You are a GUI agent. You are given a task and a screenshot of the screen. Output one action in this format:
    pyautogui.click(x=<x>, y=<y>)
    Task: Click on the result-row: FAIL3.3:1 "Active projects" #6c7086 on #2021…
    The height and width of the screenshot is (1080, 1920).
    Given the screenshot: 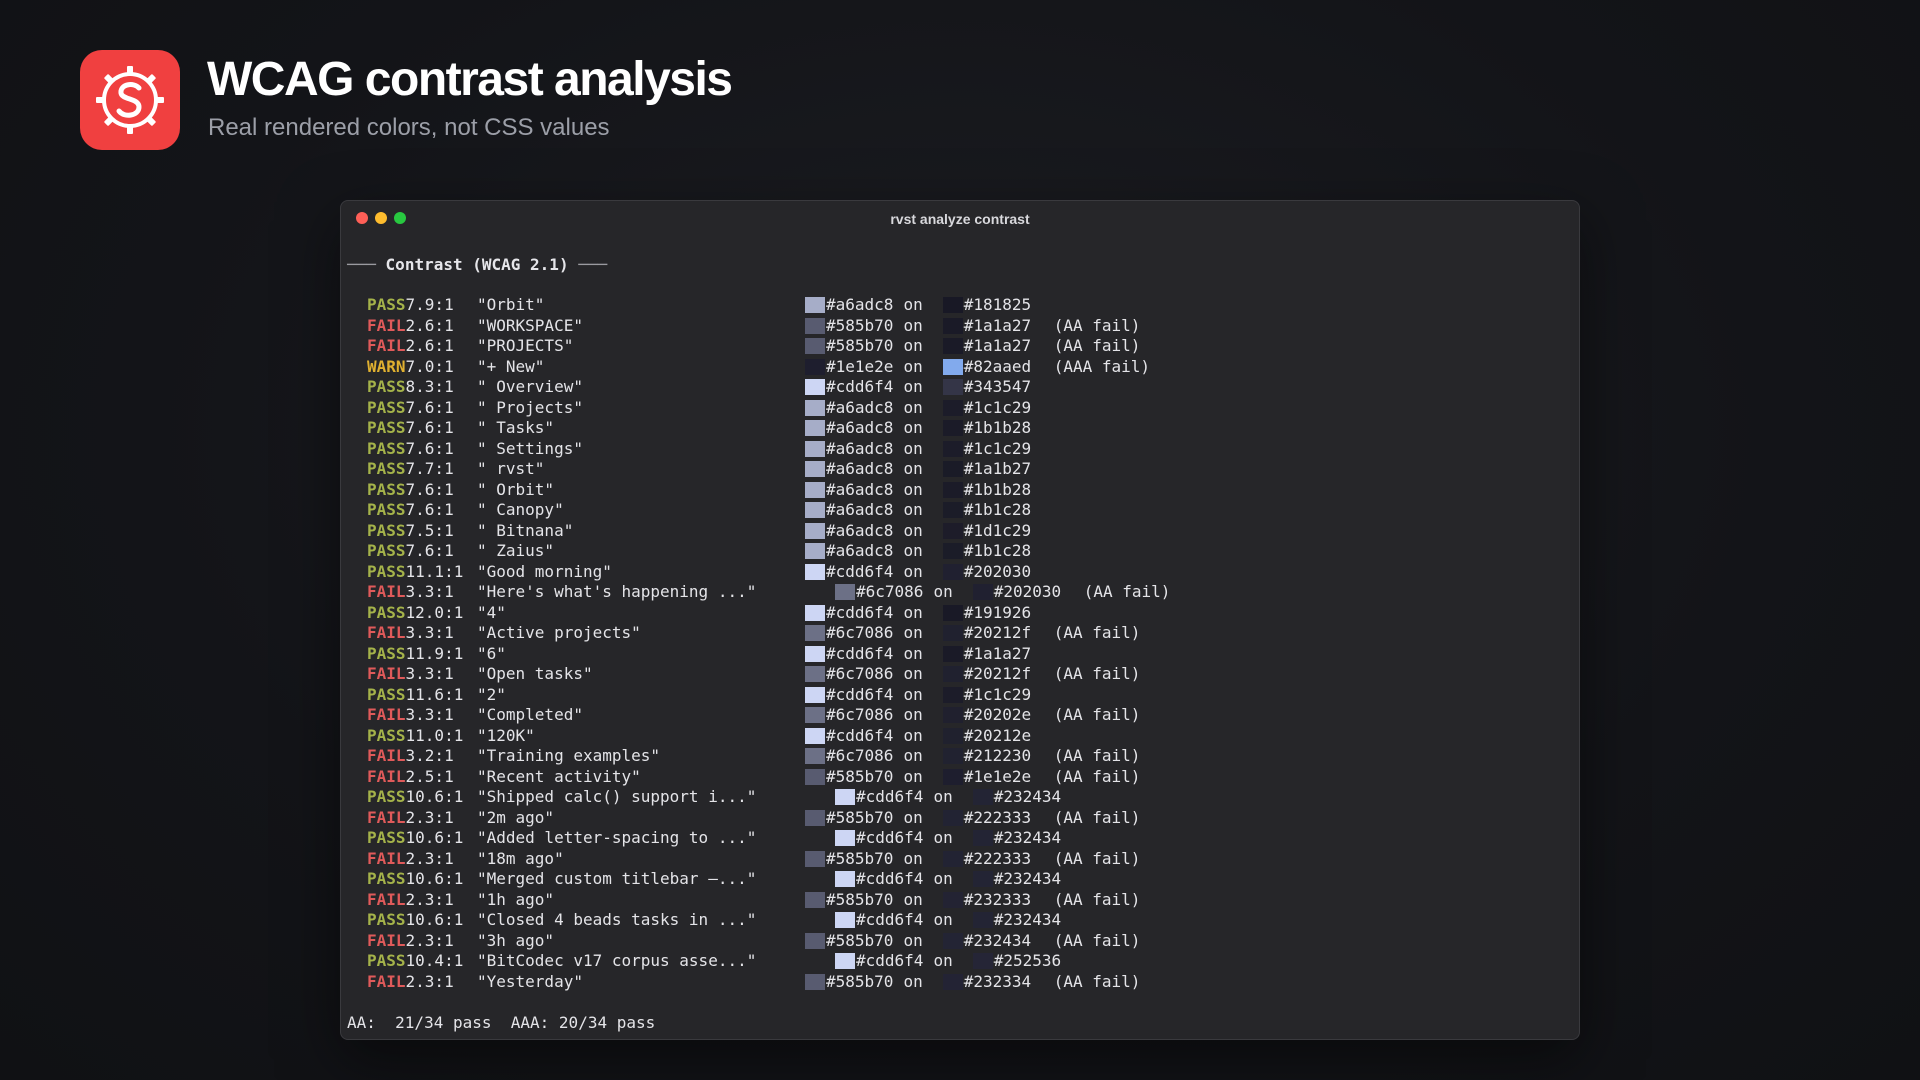 What is the action you would take?
    pyautogui.click(x=753, y=633)
    